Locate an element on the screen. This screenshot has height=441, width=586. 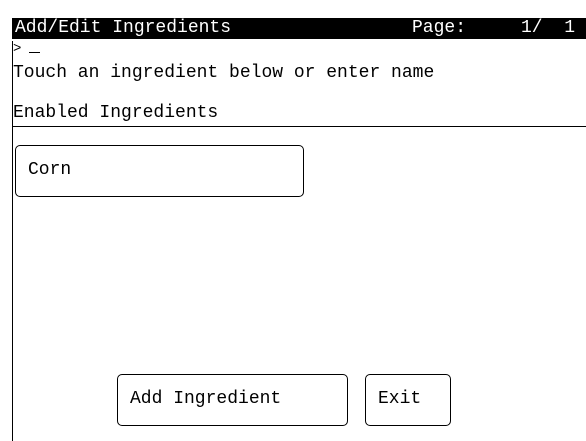
ingredient-name-entry: > is located at coordinates (113, 50).